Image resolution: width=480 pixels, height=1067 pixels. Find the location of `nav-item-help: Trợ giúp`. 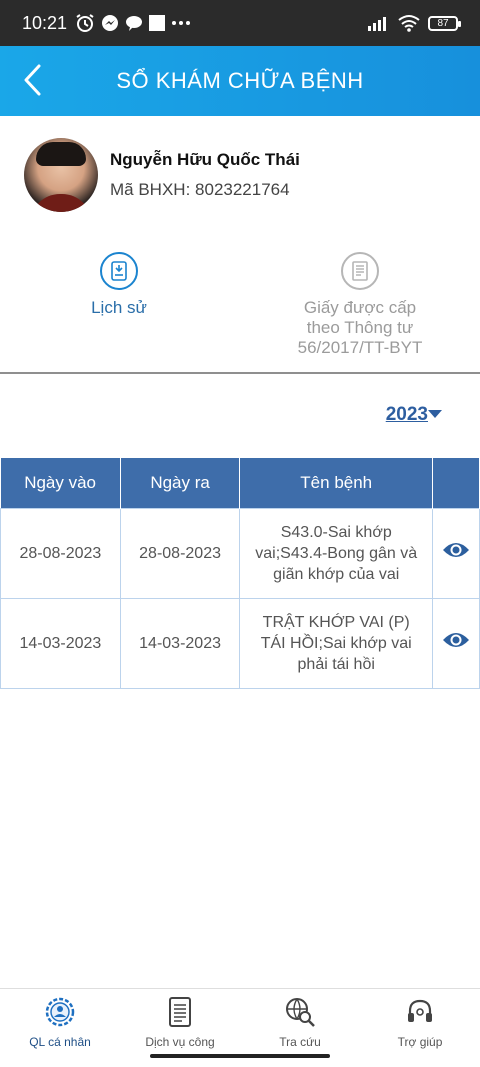

nav-item-help: Trợ giúp is located at coordinates (420, 1028).